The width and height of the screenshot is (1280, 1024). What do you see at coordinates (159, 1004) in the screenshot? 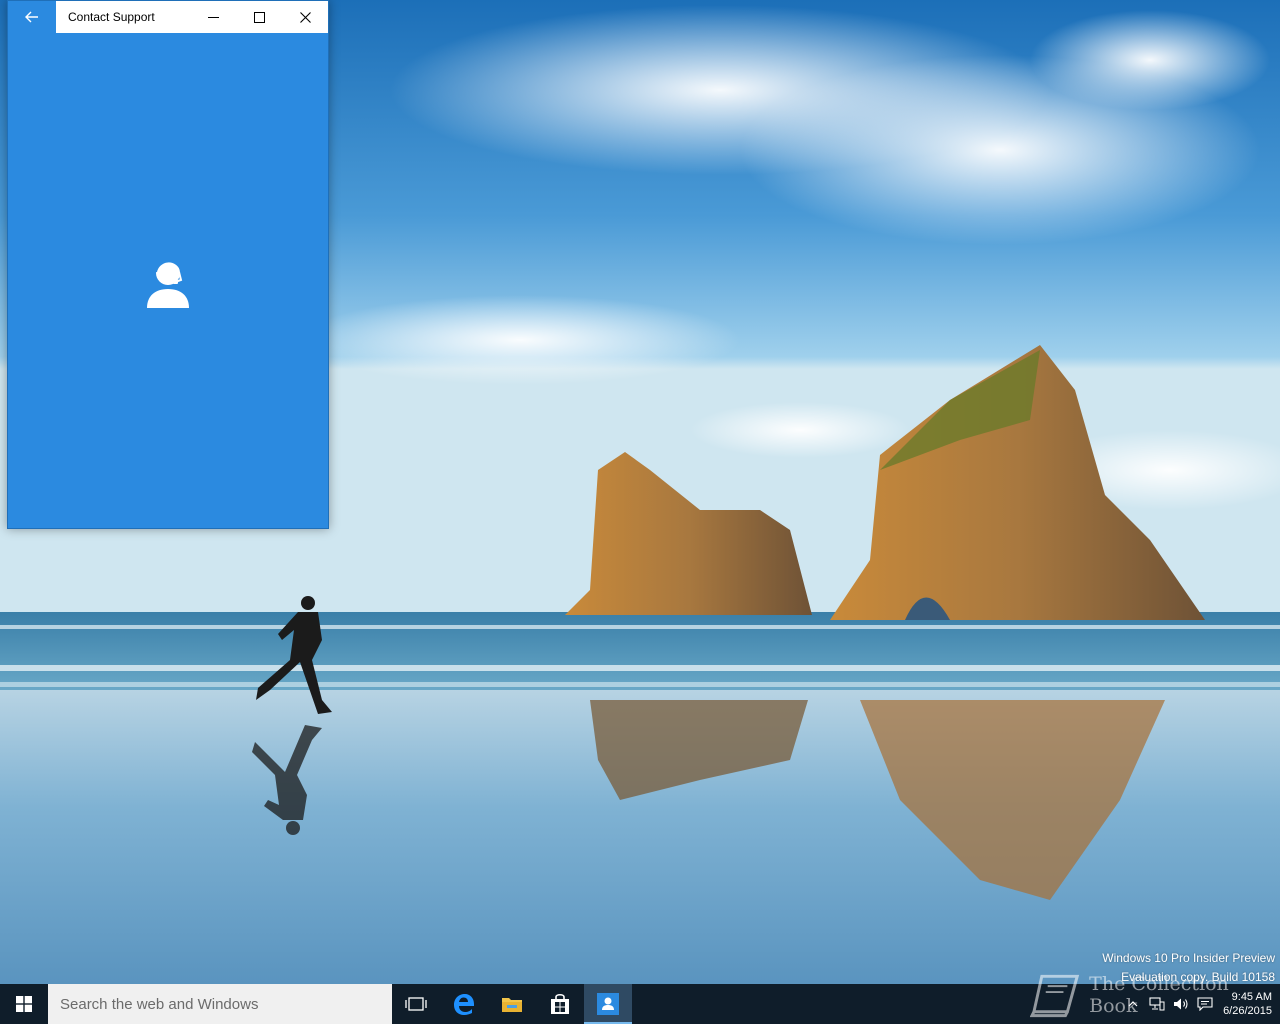
I see `search-placeholder: Search the web and Windows` at bounding box center [159, 1004].